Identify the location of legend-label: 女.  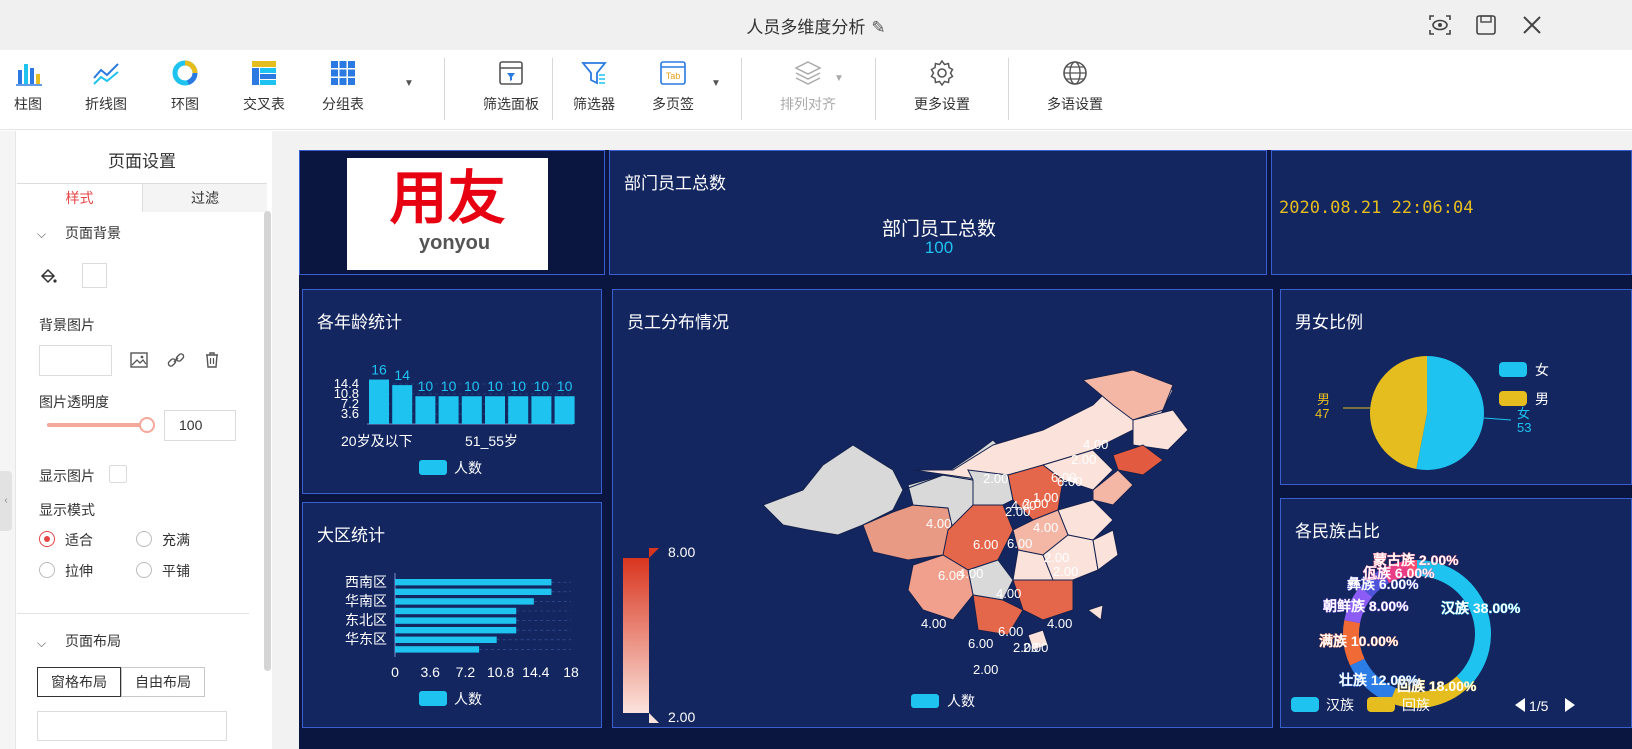
(1542, 370).